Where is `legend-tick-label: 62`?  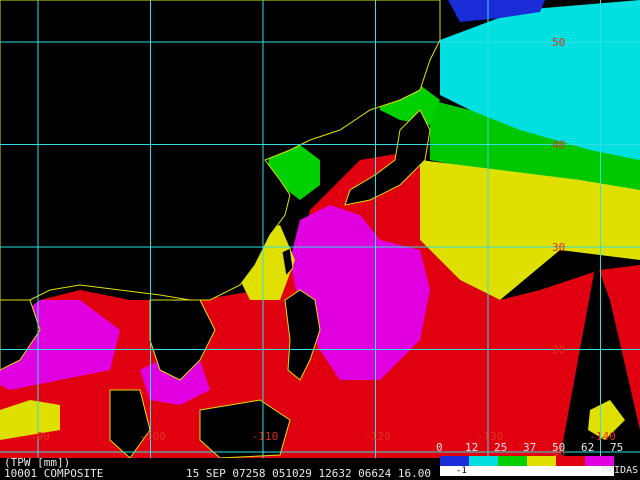 legend-tick-label: 62 is located at coordinates (588, 447).